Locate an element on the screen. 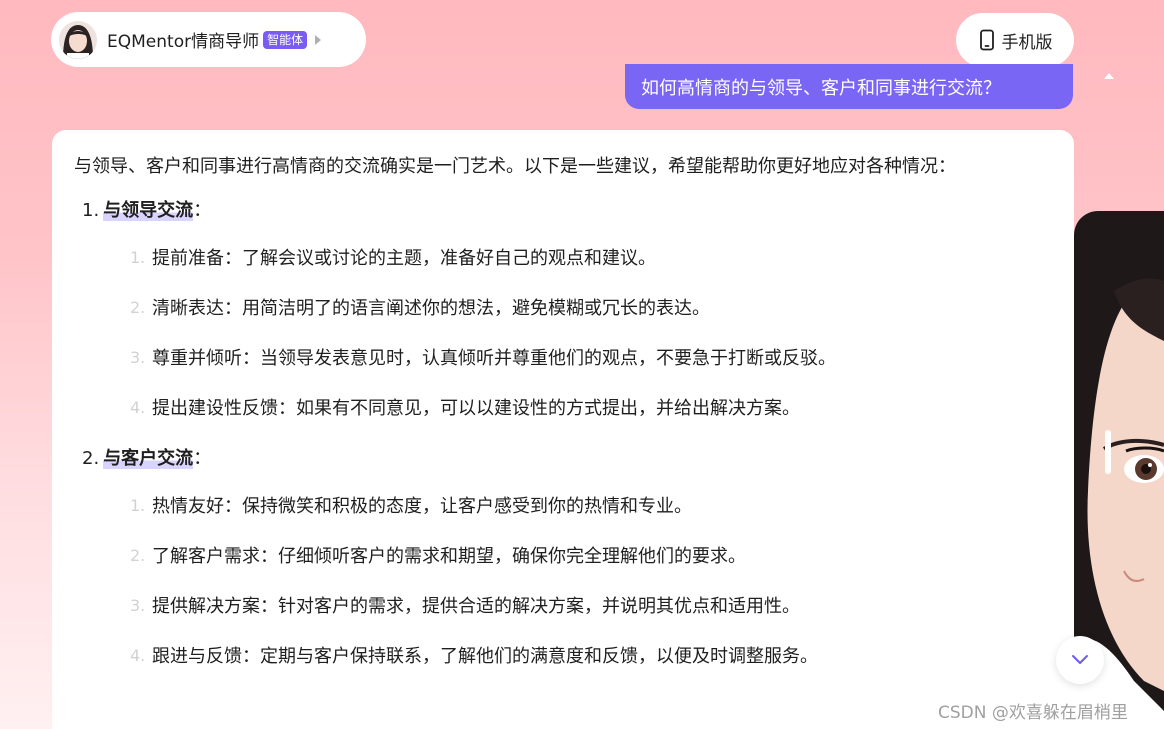 The image size is (1164, 729). list-item: 2. 清晰表达：用简洁明了的语言阐述你的想法，避免模糊或冗长的表达。 is located at coordinates (420, 308).